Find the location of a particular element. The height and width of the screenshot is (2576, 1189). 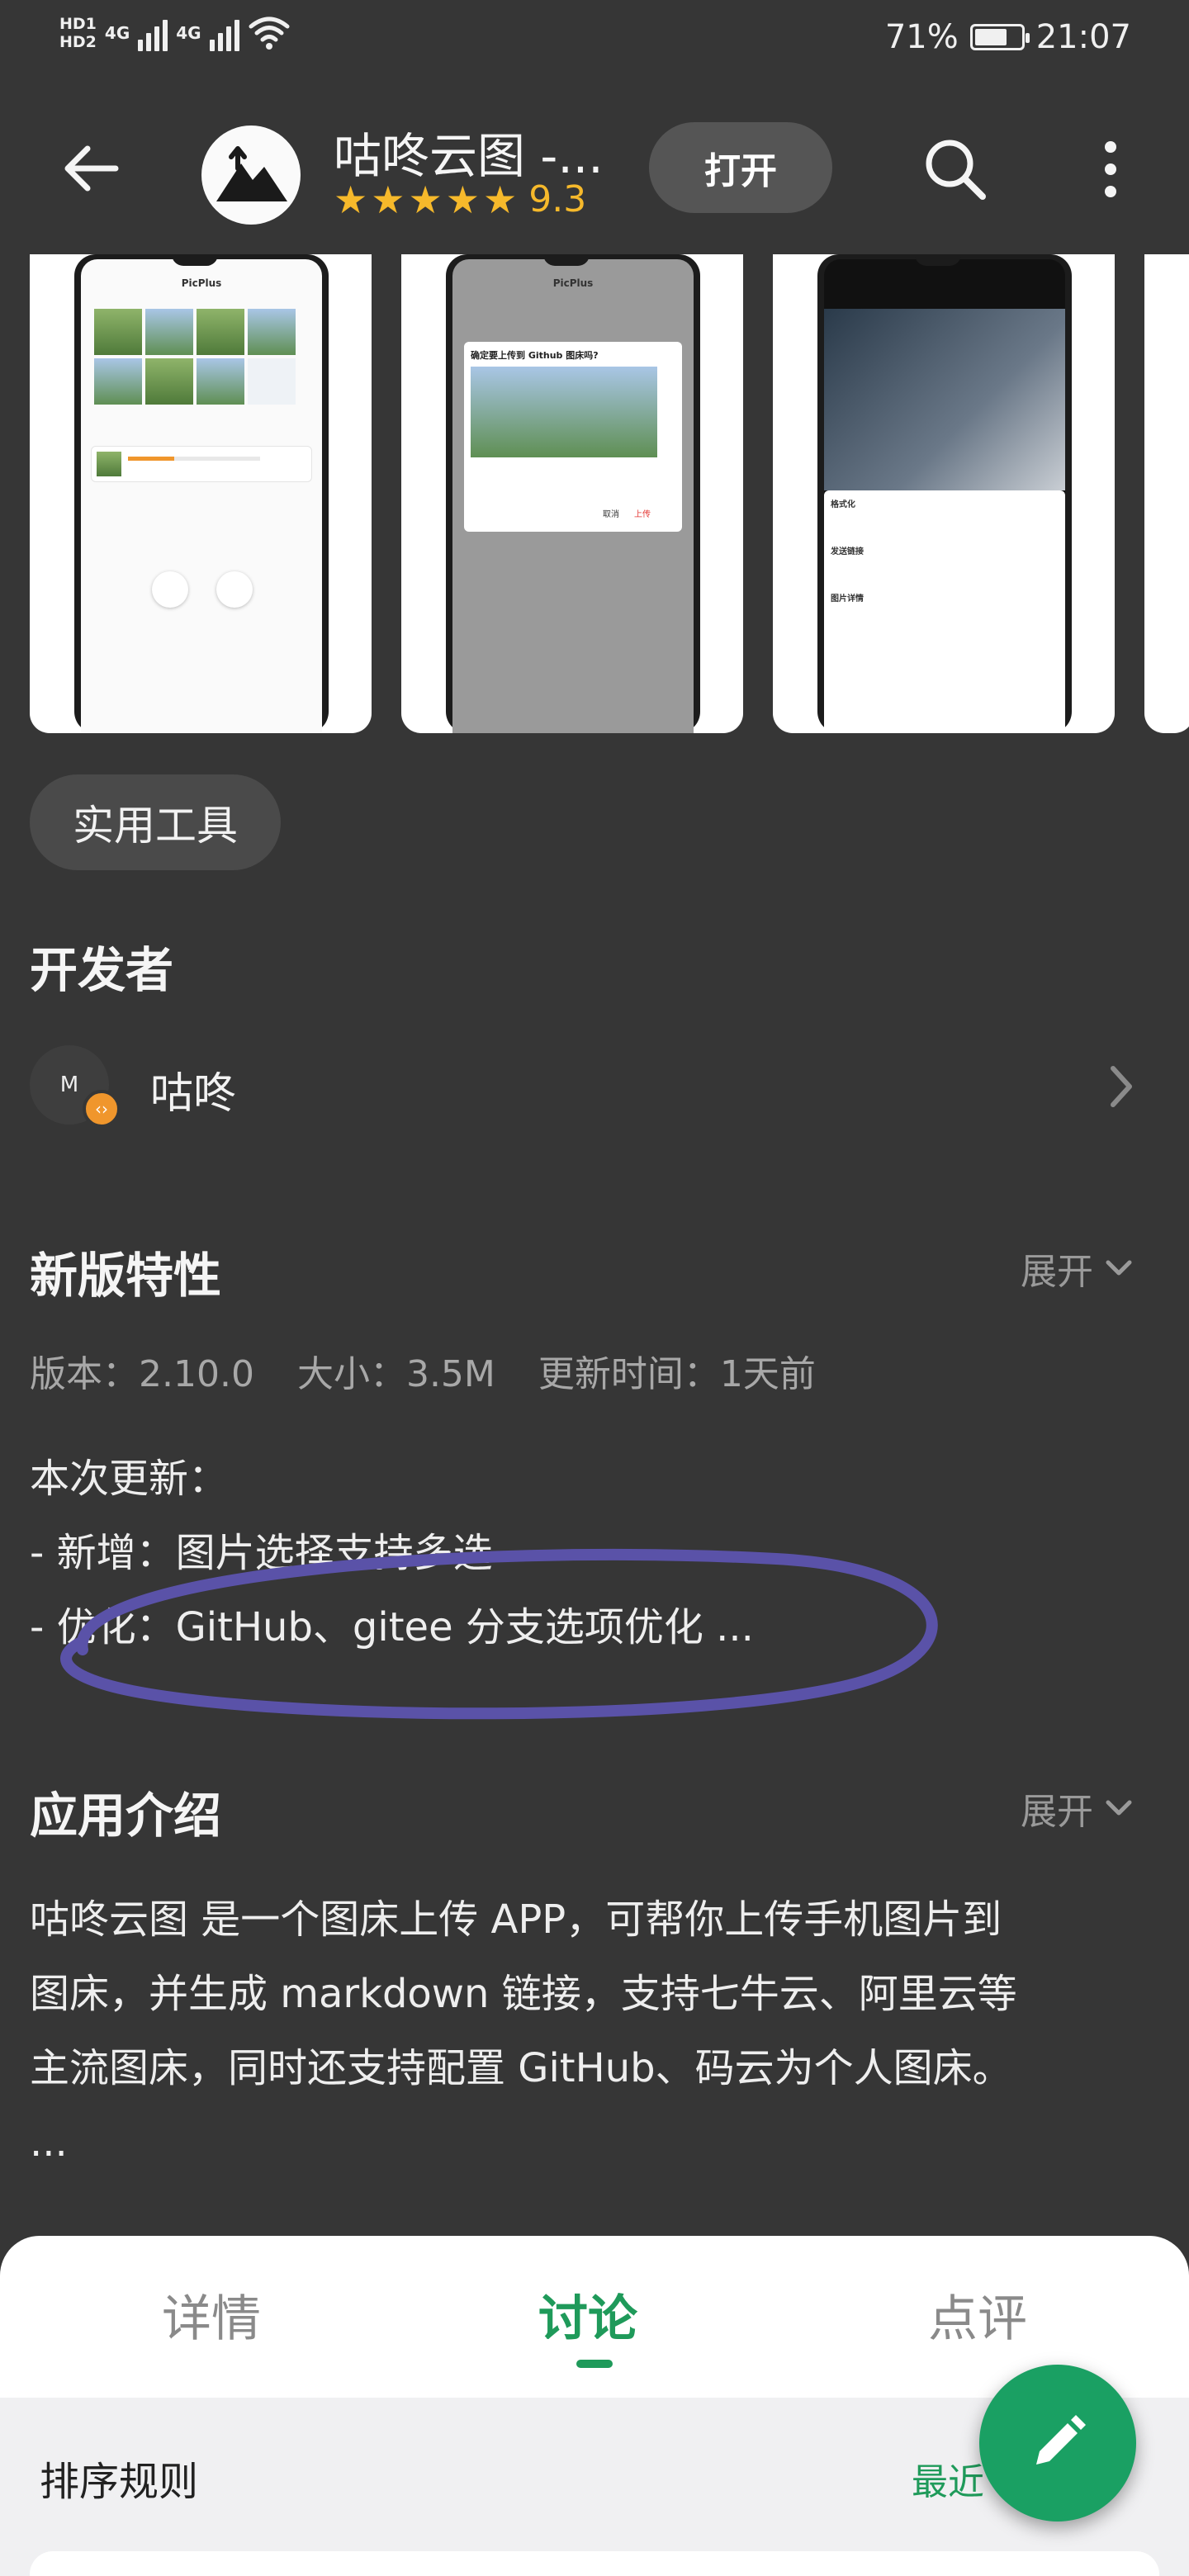

screenshot-3: 格式化 发送链接 图片详情 is located at coordinates (944, 493).